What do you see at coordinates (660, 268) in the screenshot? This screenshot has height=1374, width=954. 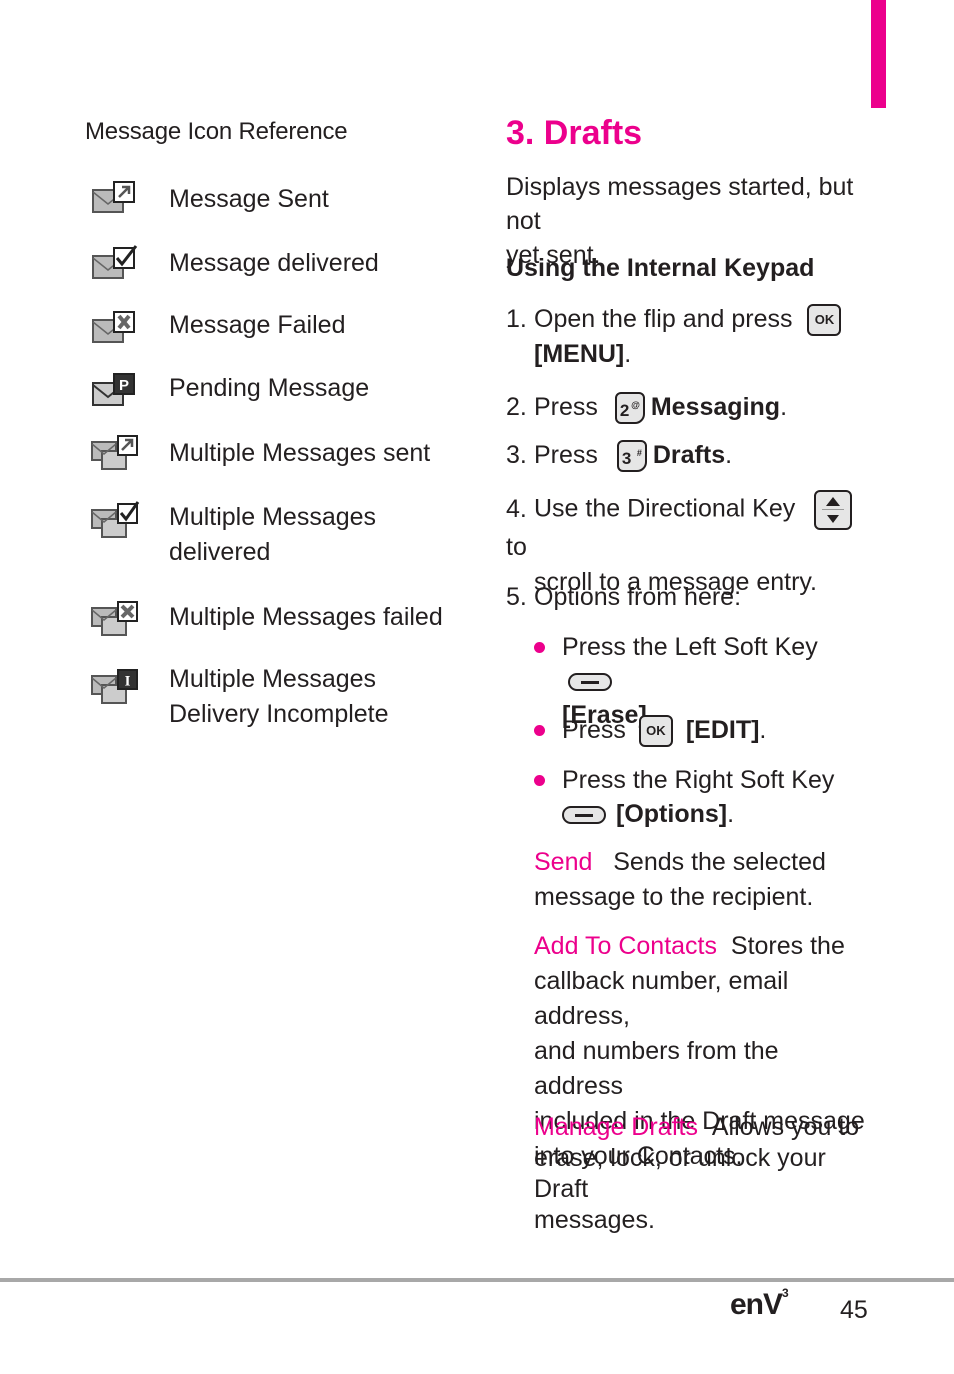 I see `subheading: Using the Internal Keypad` at bounding box center [660, 268].